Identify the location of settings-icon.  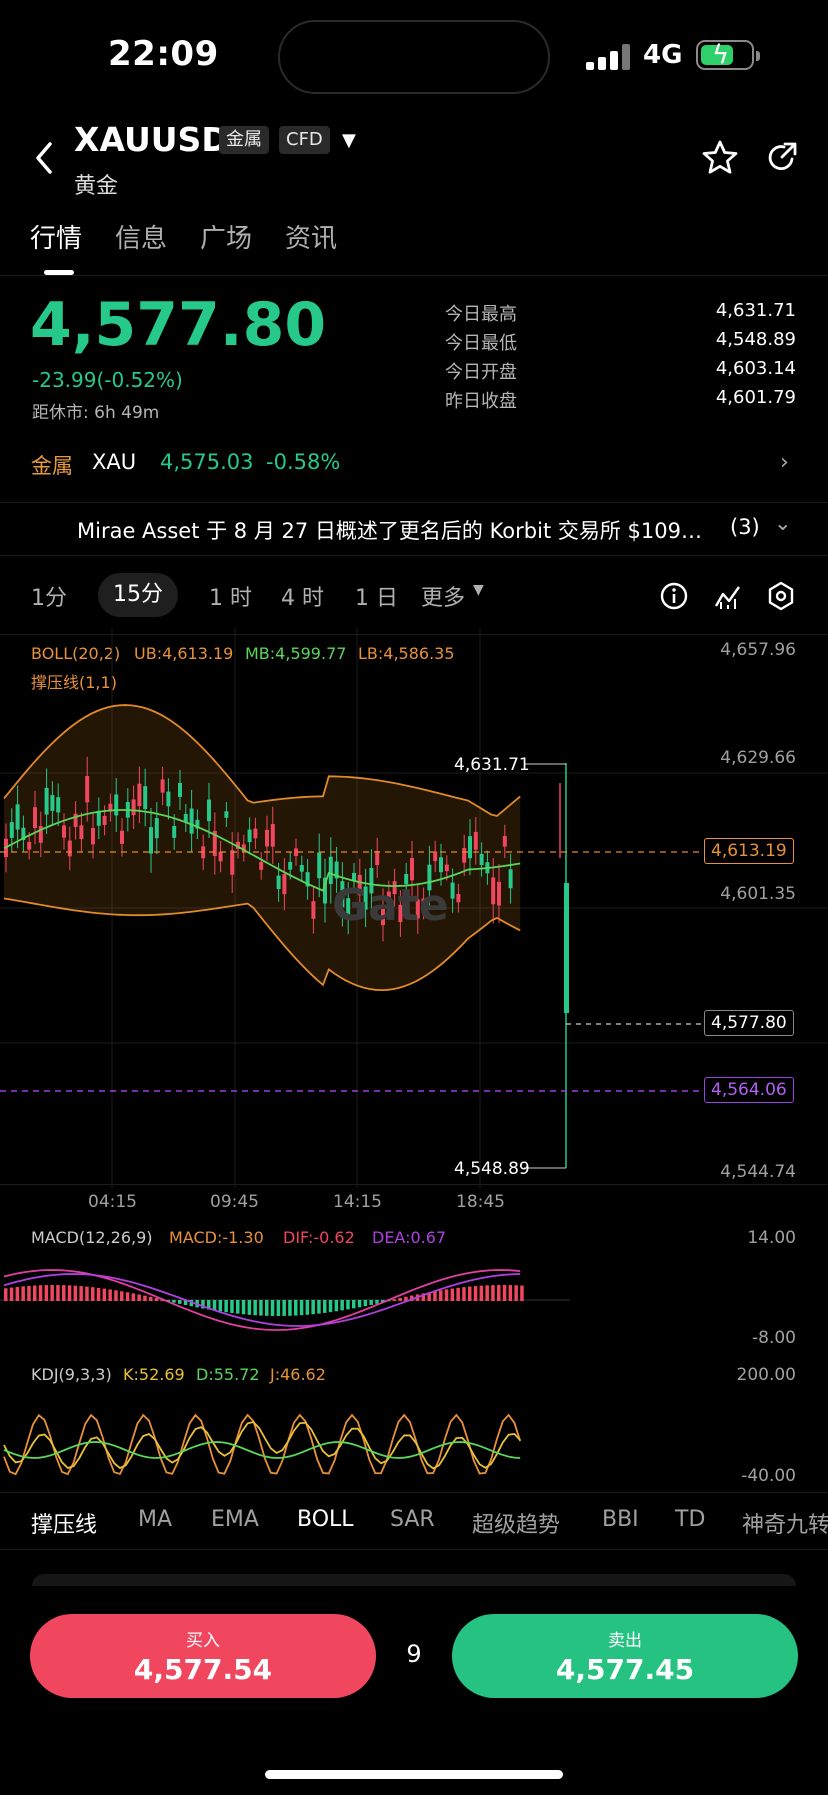
(781, 598).